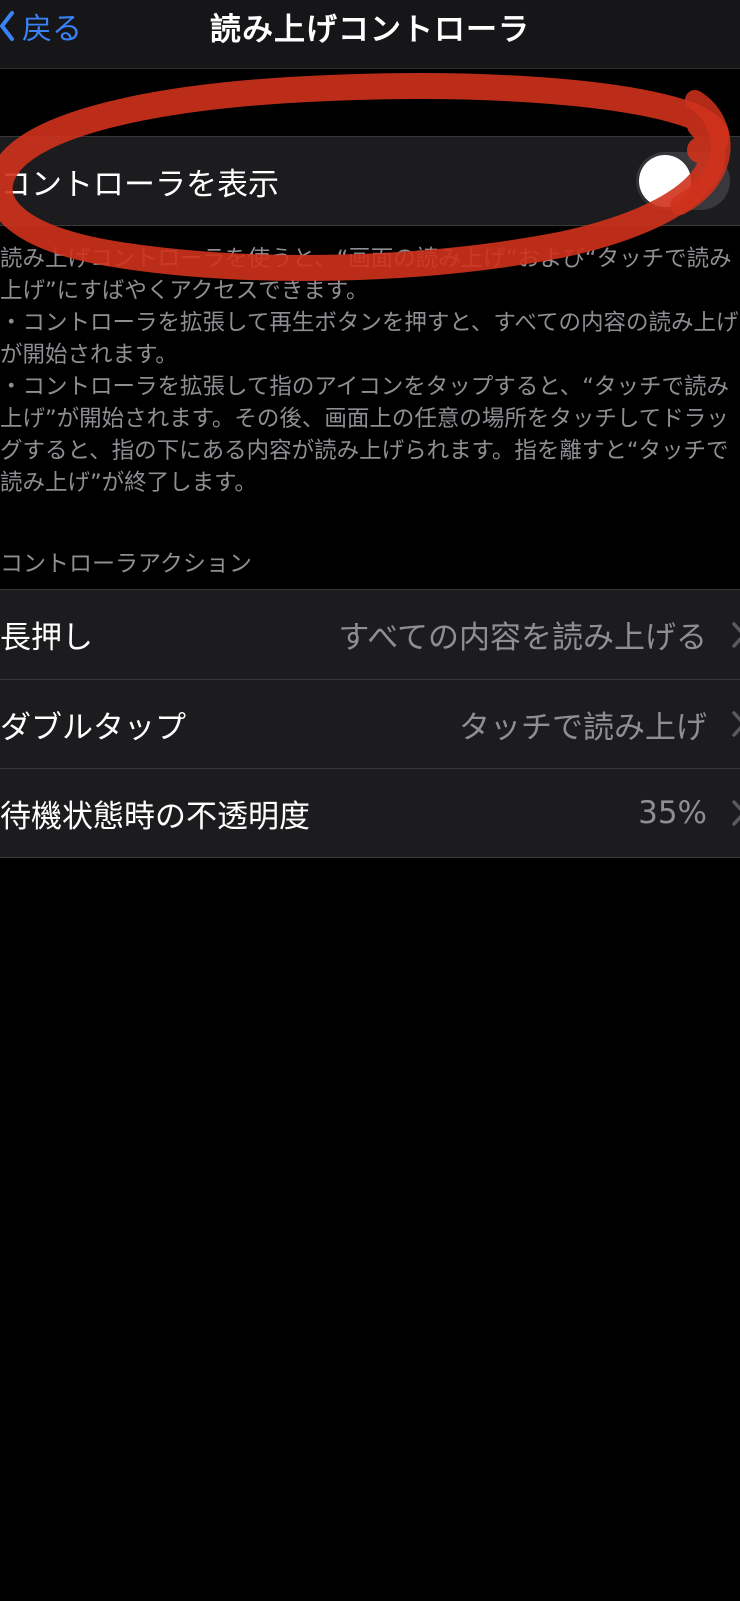 The height and width of the screenshot is (1601, 740). I want to click on action-value: すべての内容を読み上げる, so click(522, 638).